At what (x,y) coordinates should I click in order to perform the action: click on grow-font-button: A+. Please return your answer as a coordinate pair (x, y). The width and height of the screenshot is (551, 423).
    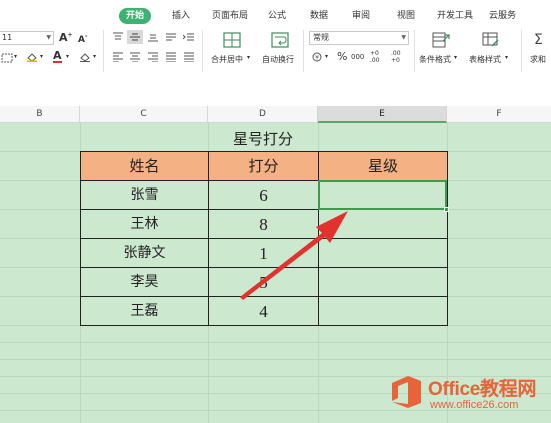
    Looking at the image, I should click on (66, 37).